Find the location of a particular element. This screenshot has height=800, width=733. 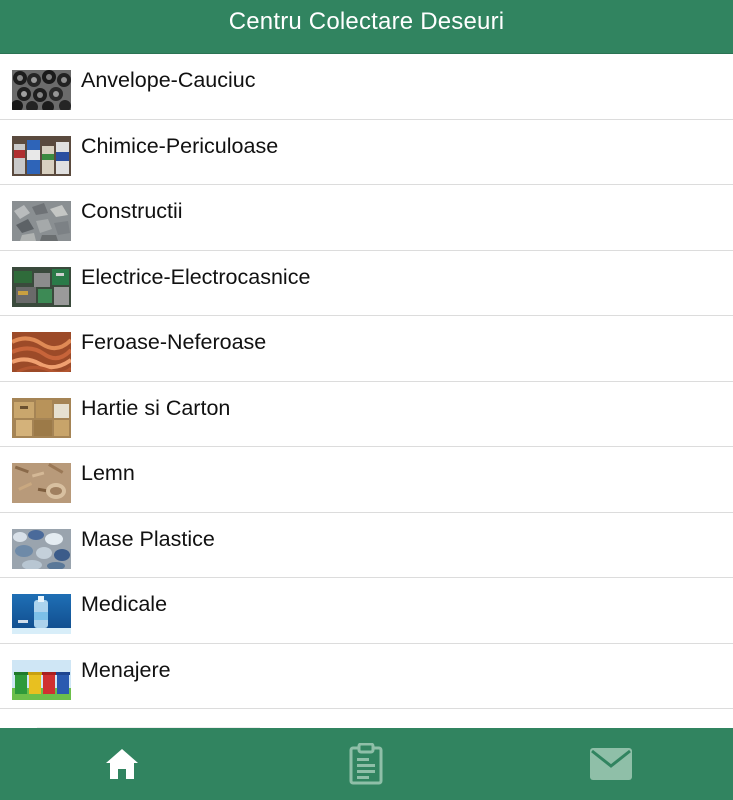

list-item-chimice-periculoase: Chimice-Periculoase is located at coordinates (366, 152).